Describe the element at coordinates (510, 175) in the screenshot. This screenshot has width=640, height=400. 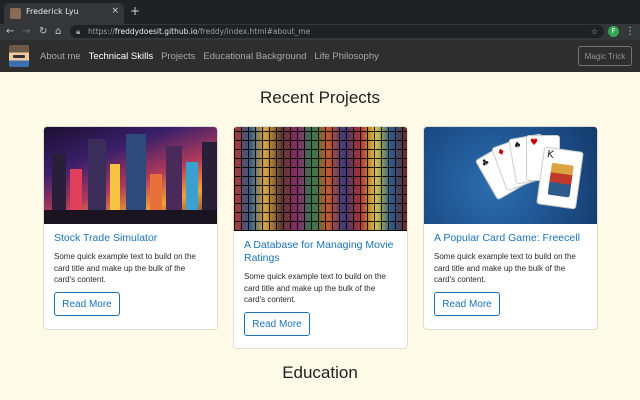
I see `project-image: ♣ ♦ ♠ ♥ K` at that location.